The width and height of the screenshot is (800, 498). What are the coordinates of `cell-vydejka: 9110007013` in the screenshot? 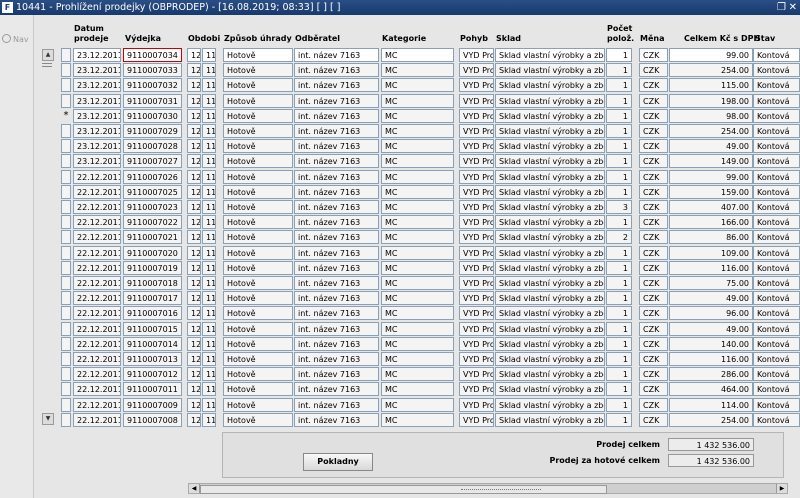 It's located at (152, 359).